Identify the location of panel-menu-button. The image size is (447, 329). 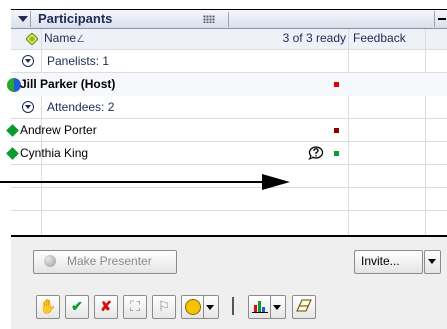
(440, 19).